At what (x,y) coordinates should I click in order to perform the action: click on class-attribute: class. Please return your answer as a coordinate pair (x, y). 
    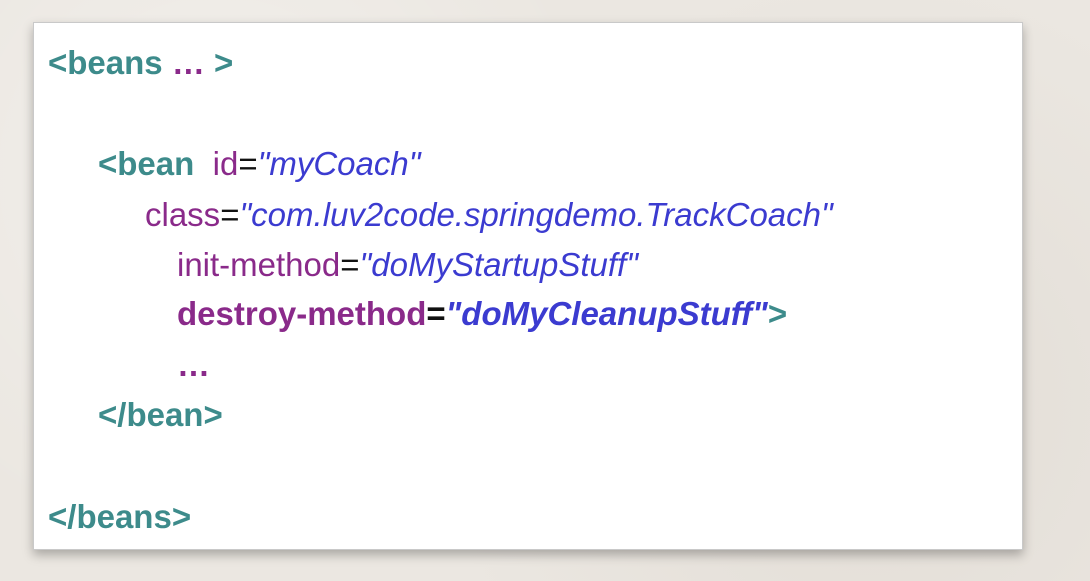
    Looking at the image, I should click on (183, 214).